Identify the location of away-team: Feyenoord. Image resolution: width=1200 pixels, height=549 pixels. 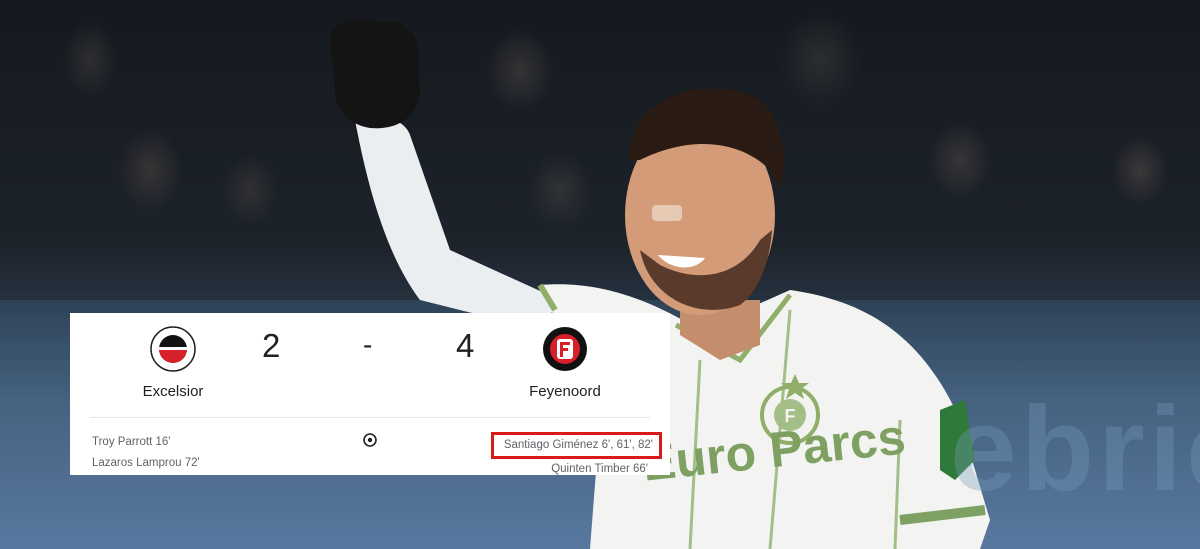
(565, 362).